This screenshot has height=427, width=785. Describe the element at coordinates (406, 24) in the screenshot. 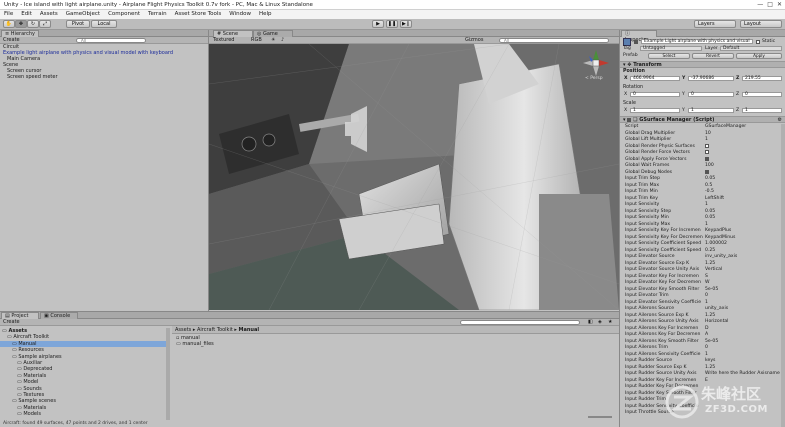

I see `step-button: ▶❙` at that location.